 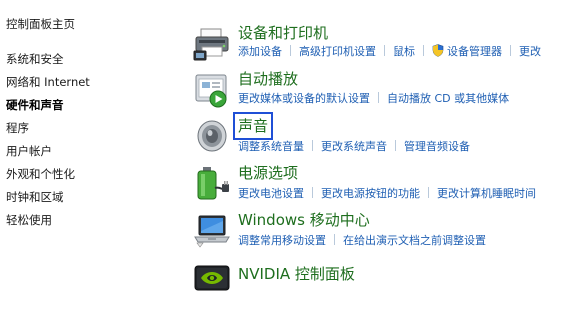 I want to click on mobility-center-links: 调整常用移动设置 在给出演示文档之前调整设置, so click(x=362, y=241).